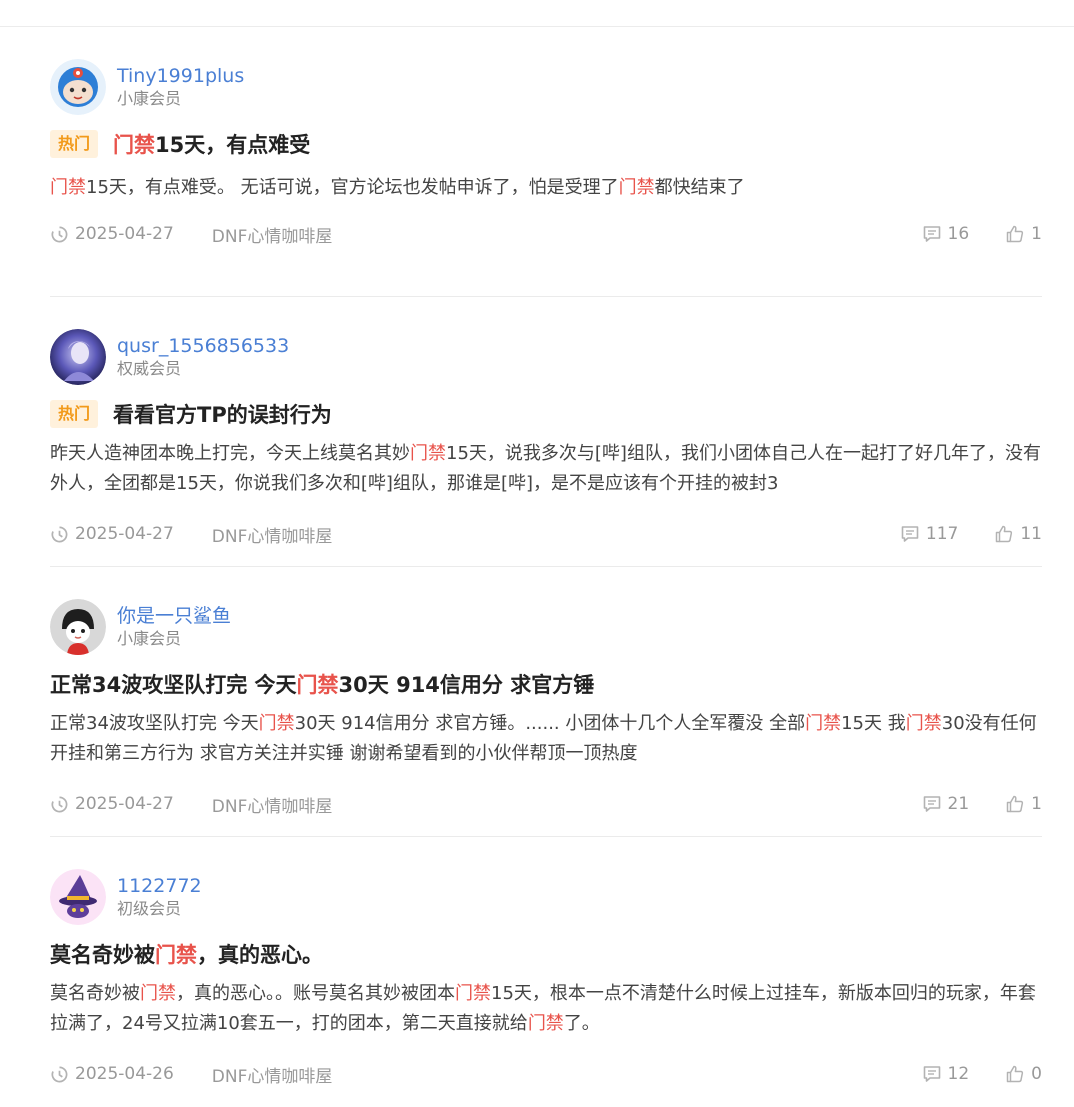 The height and width of the screenshot is (1107, 1074). Describe the element at coordinates (946, 804) in the screenshot. I see `comment-count: 21` at that location.